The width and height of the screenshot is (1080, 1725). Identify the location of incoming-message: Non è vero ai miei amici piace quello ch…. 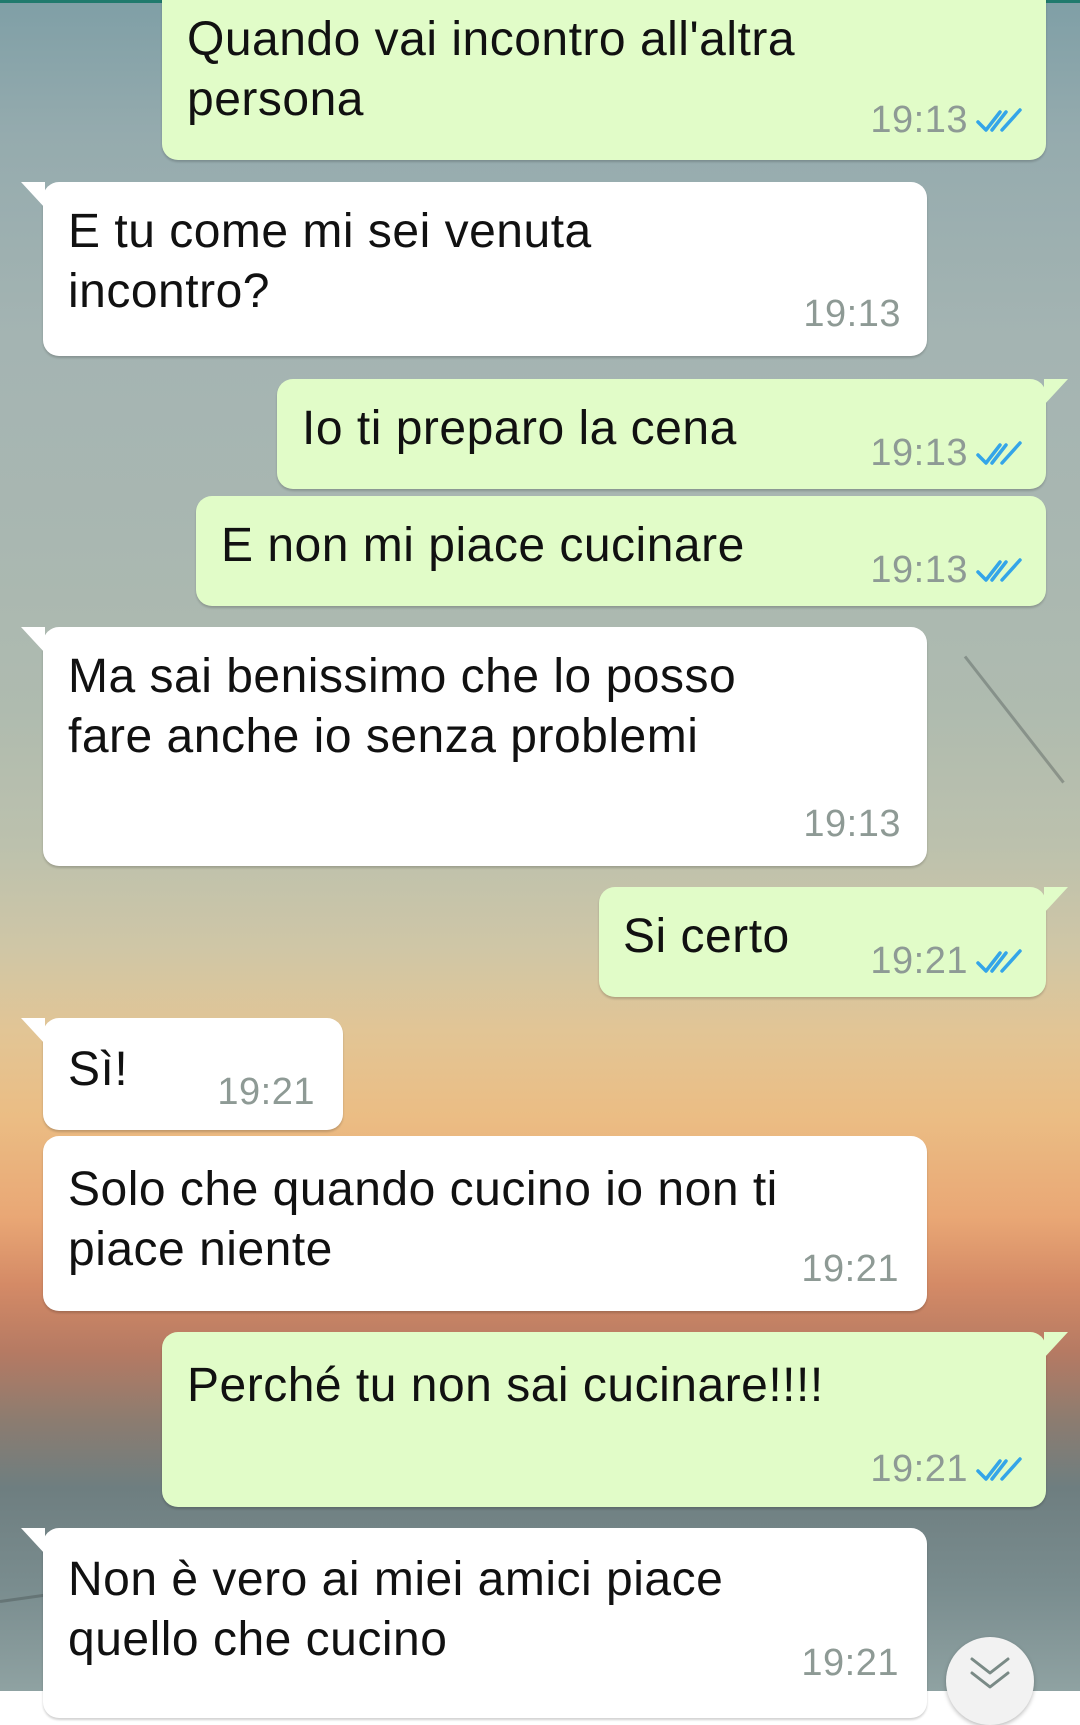
(474, 1623).